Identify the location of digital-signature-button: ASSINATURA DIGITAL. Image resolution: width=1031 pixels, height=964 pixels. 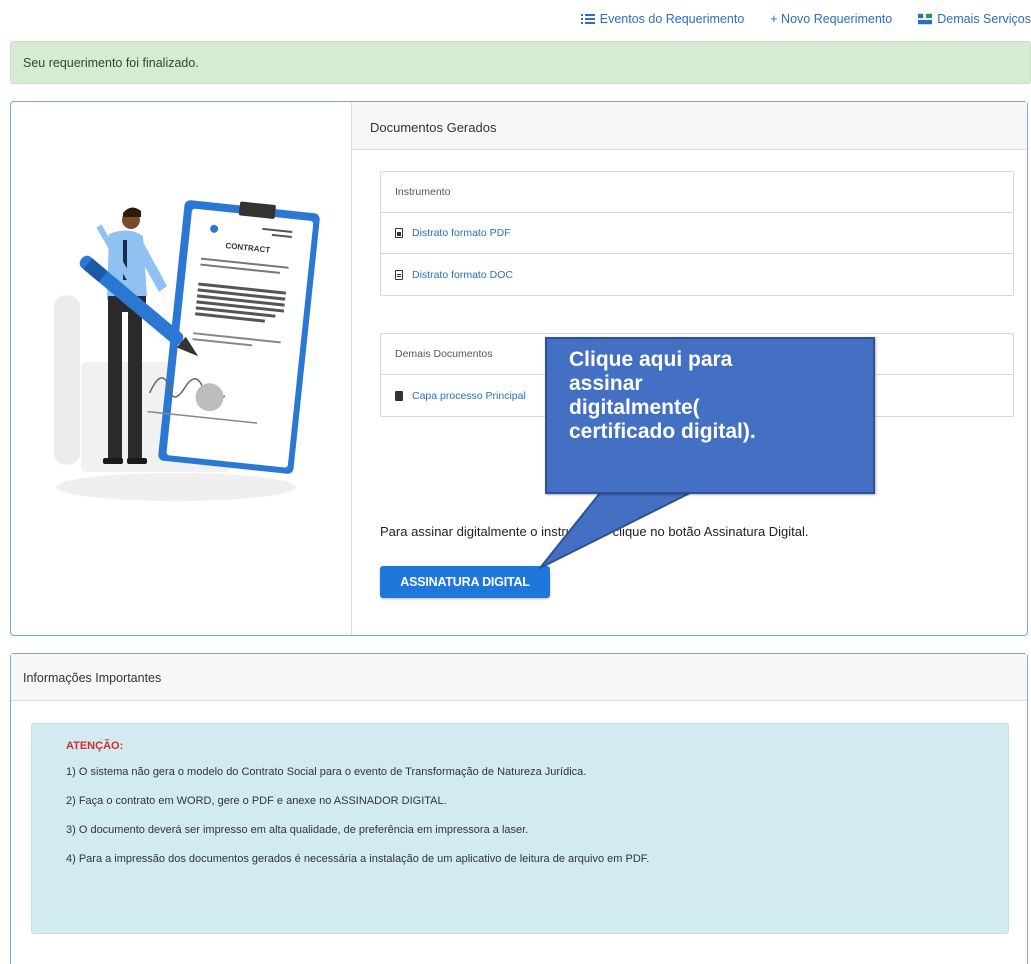
(465, 582).